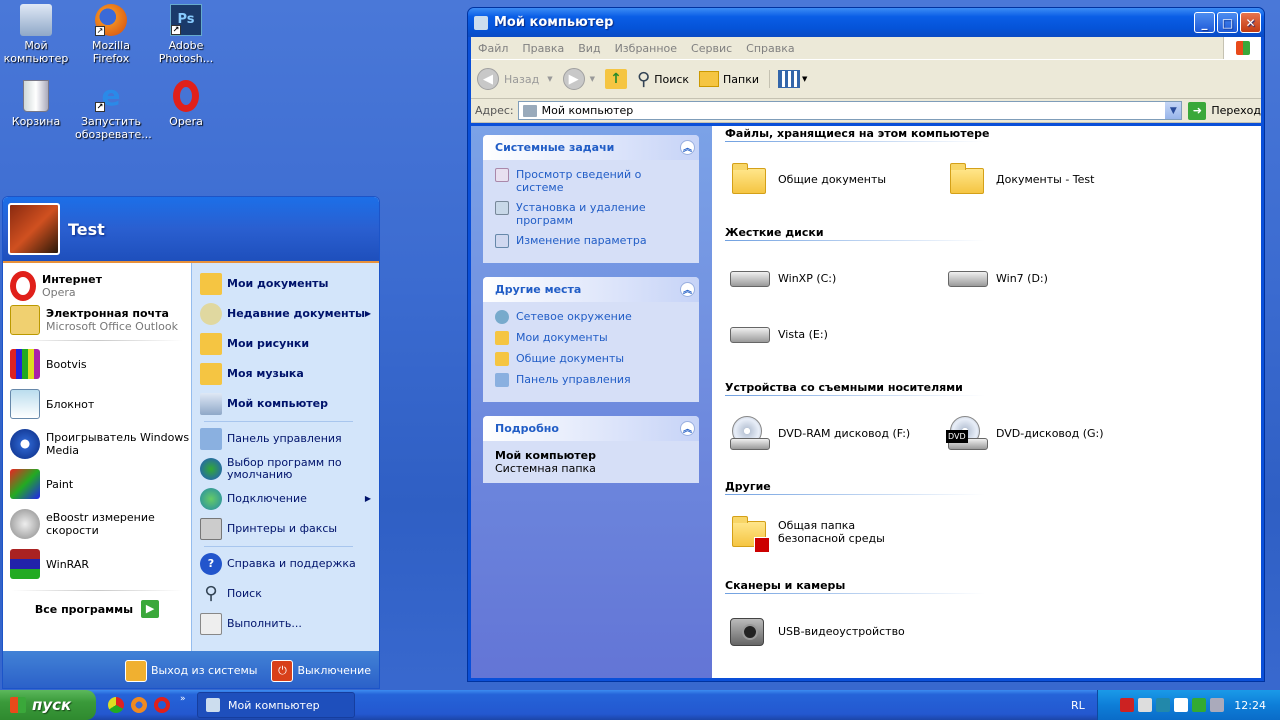 The height and width of the screenshot is (720, 1280). I want to click on views-button: ▼, so click(788, 79).